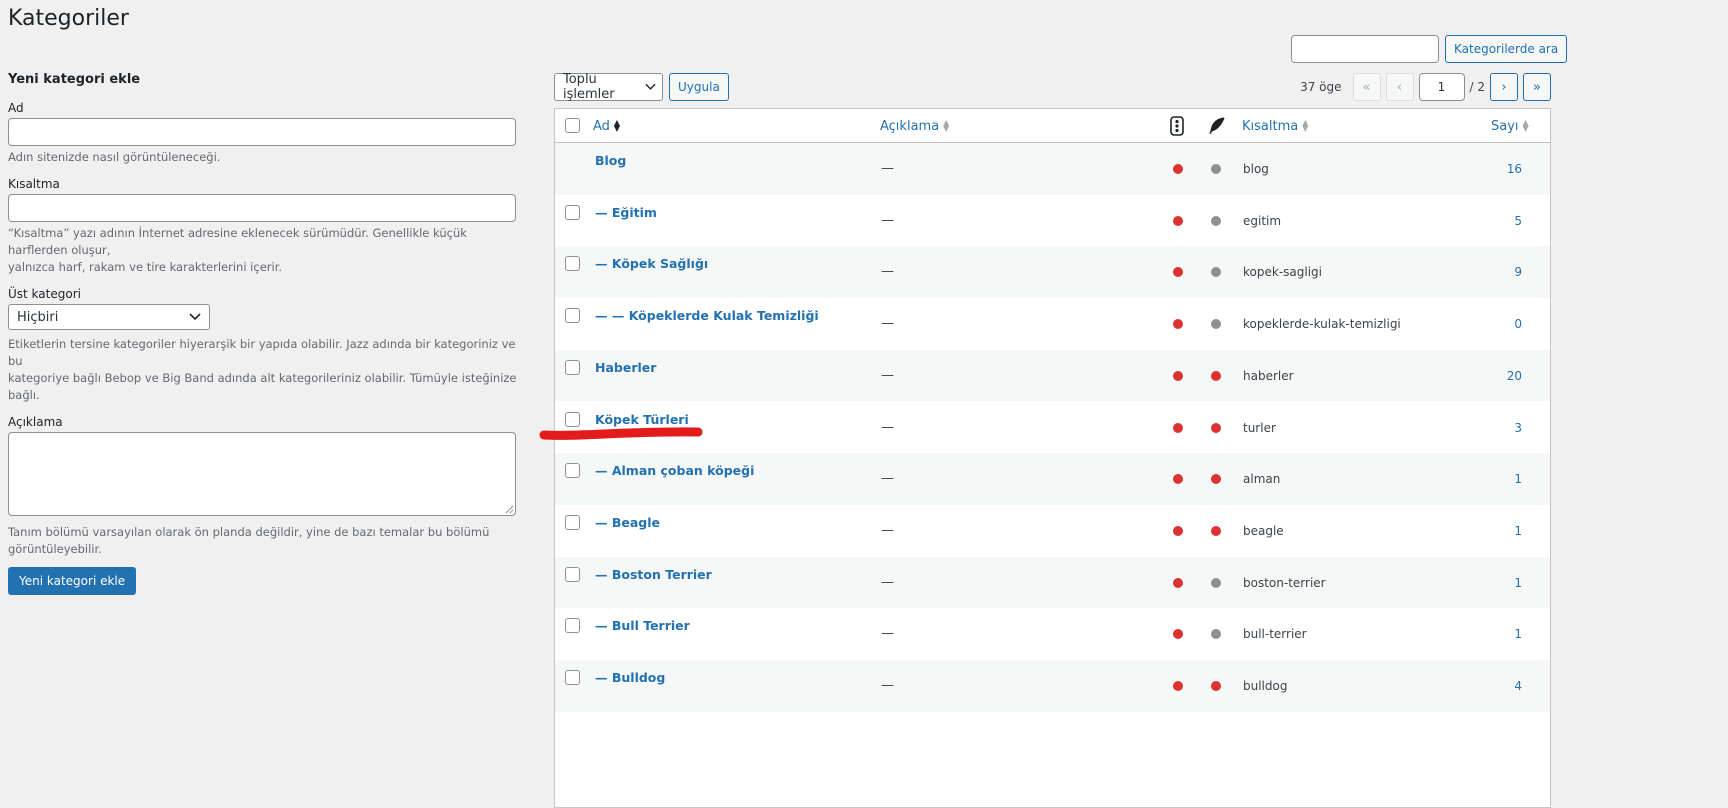 This screenshot has height=808, width=1728. What do you see at coordinates (1514, 169) in the screenshot?
I see `category-count-link: 16` at bounding box center [1514, 169].